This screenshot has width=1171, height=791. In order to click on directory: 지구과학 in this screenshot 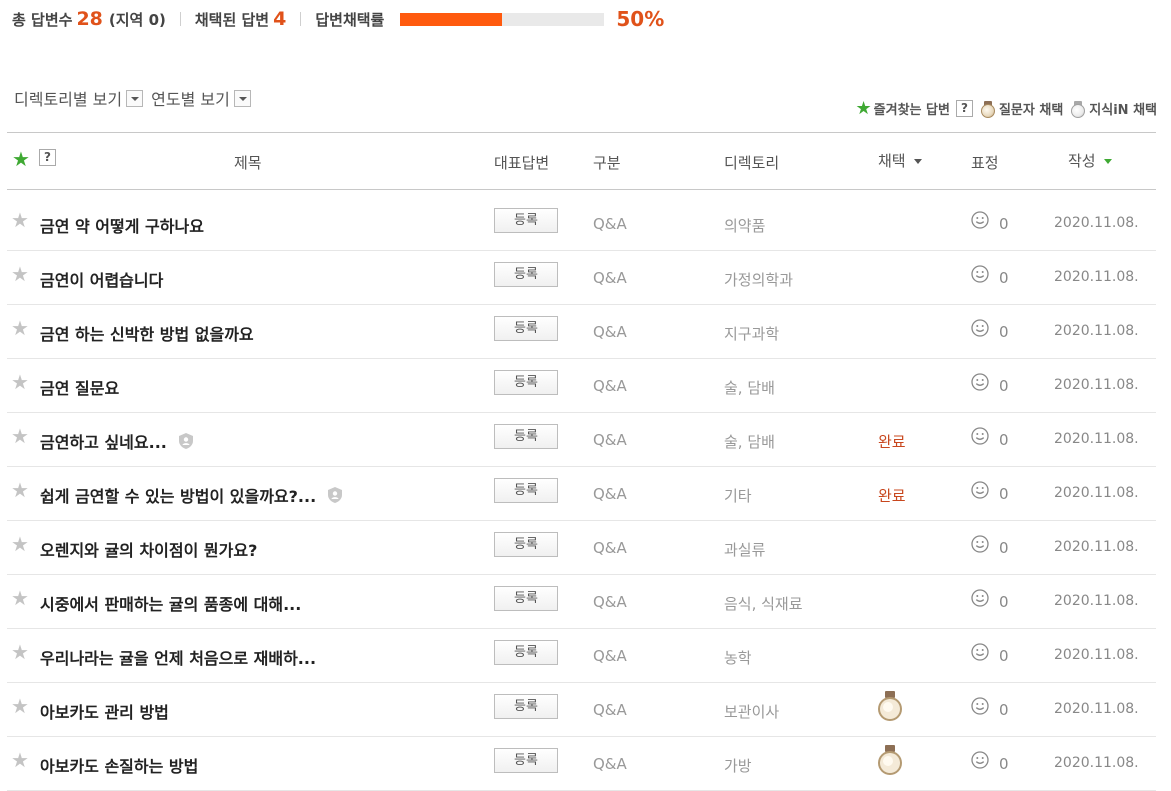, I will do `click(751, 333)`.